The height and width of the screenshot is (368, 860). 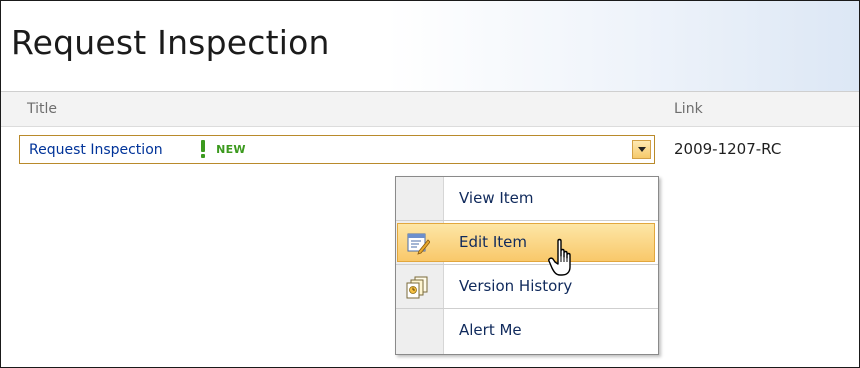 I want to click on item-menu-dropdown-button, so click(x=641, y=149).